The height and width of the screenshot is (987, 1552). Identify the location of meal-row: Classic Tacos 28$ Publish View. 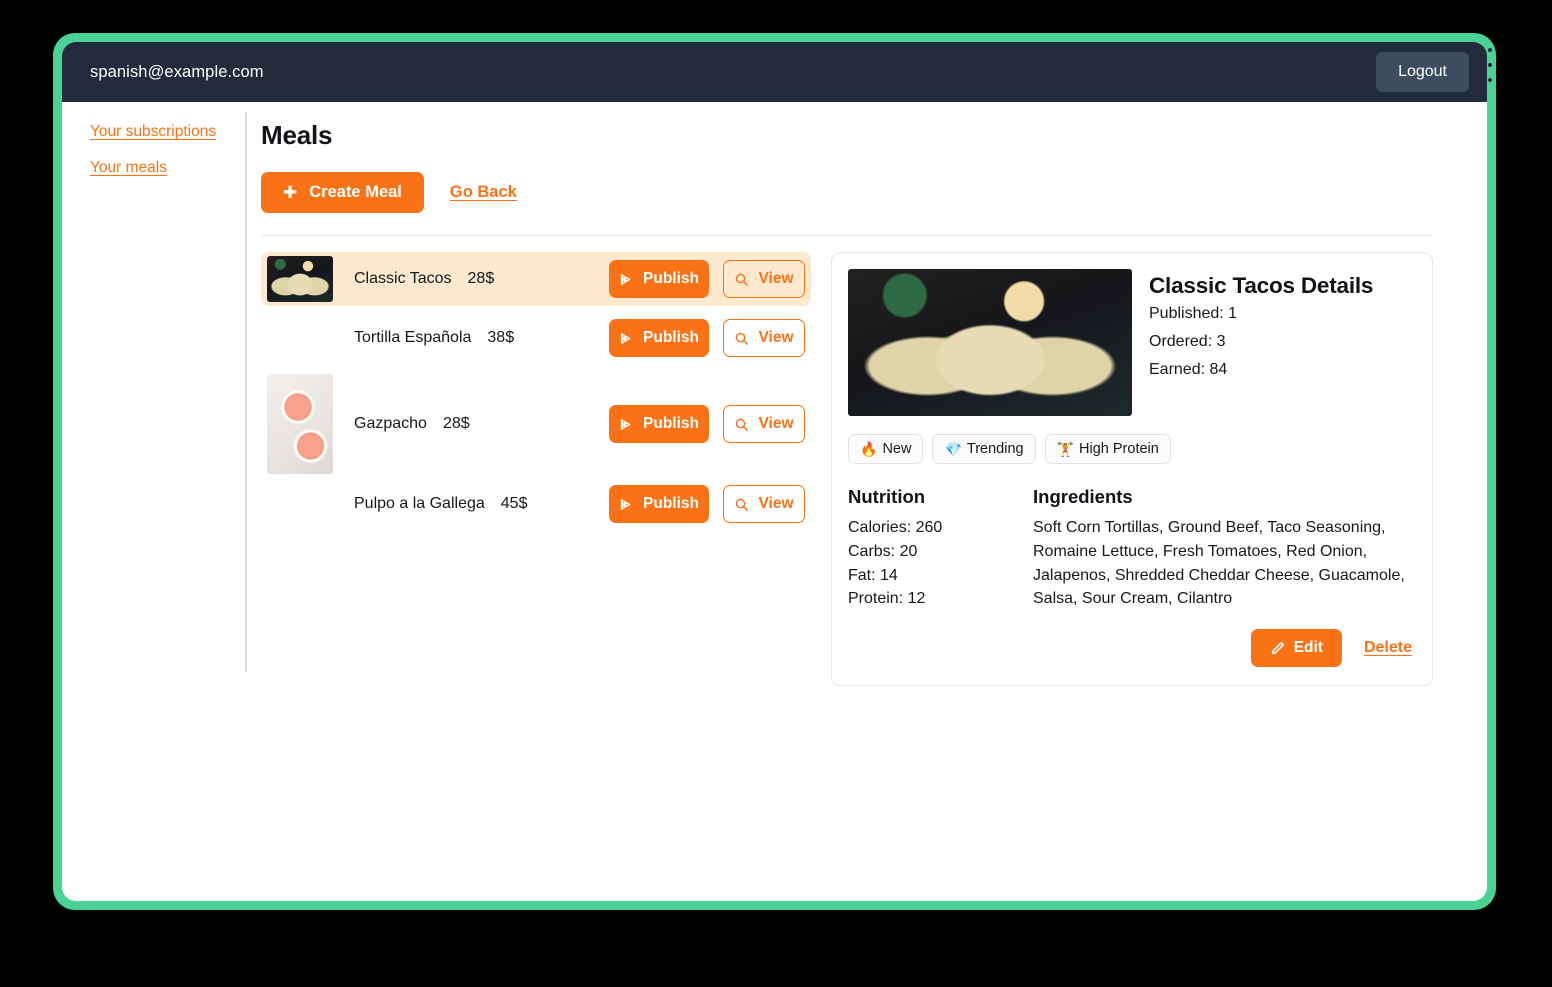
(536, 279).